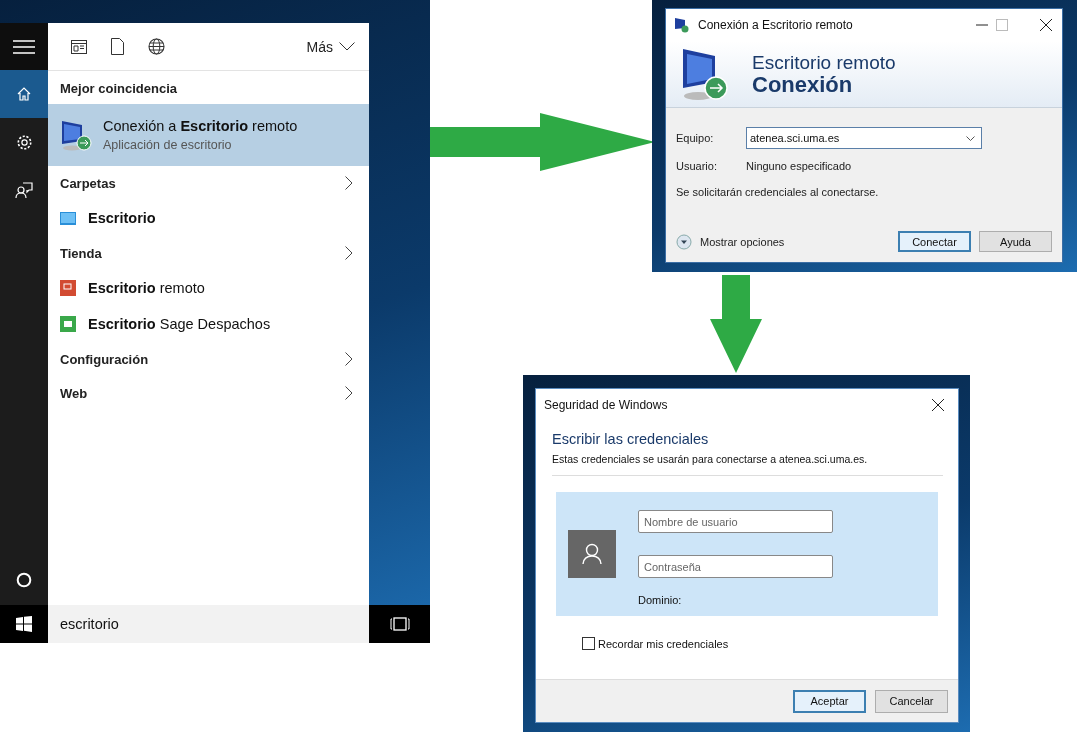  Describe the element at coordinates (208, 624) in the screenshot. I see `search-field: escritorio` at that location.